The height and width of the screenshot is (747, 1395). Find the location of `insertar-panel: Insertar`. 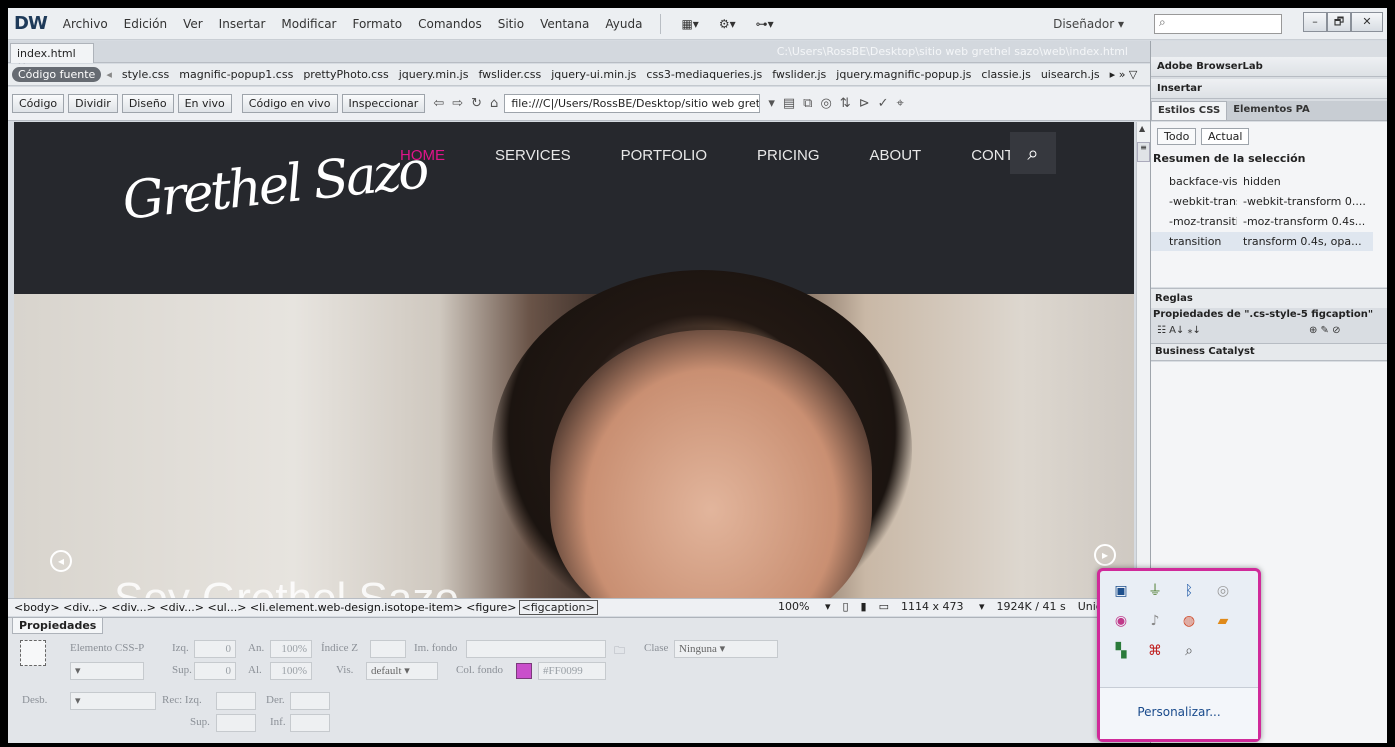

insertar-panel: Insertar is located at coordinates (1269, 89).